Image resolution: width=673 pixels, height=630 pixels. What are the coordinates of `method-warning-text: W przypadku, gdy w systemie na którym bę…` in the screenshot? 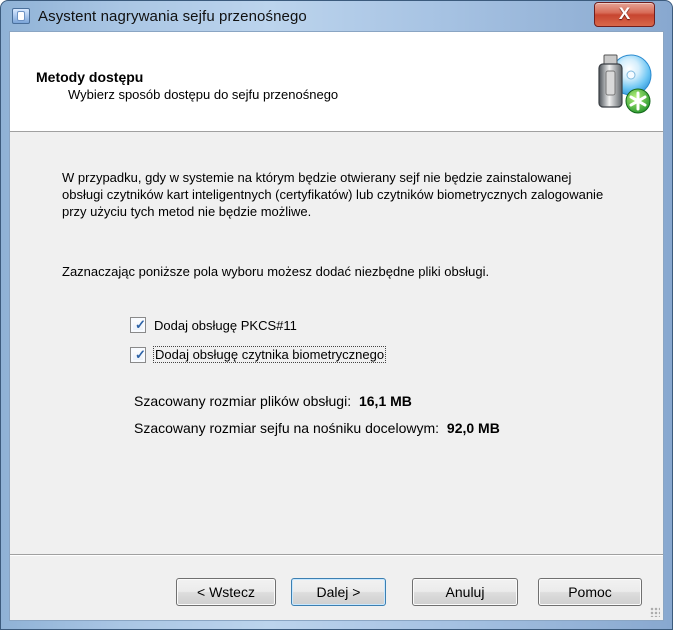 It's located at (333, 194).